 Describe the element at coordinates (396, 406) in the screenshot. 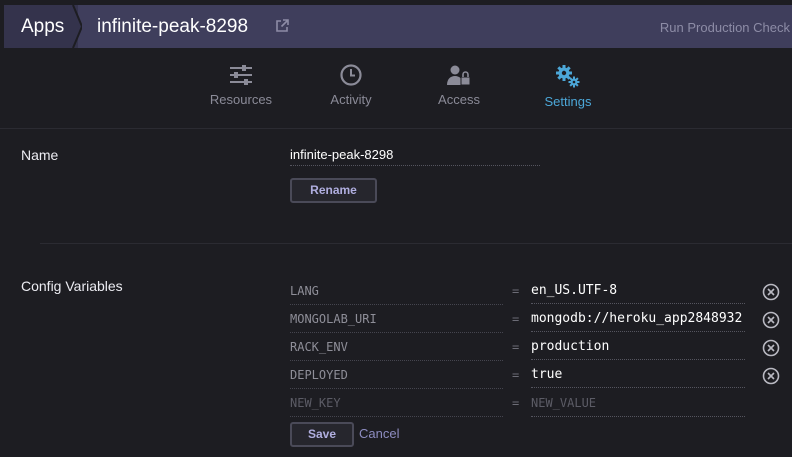

I see `new-key-input: NEW_KEY` at that location.